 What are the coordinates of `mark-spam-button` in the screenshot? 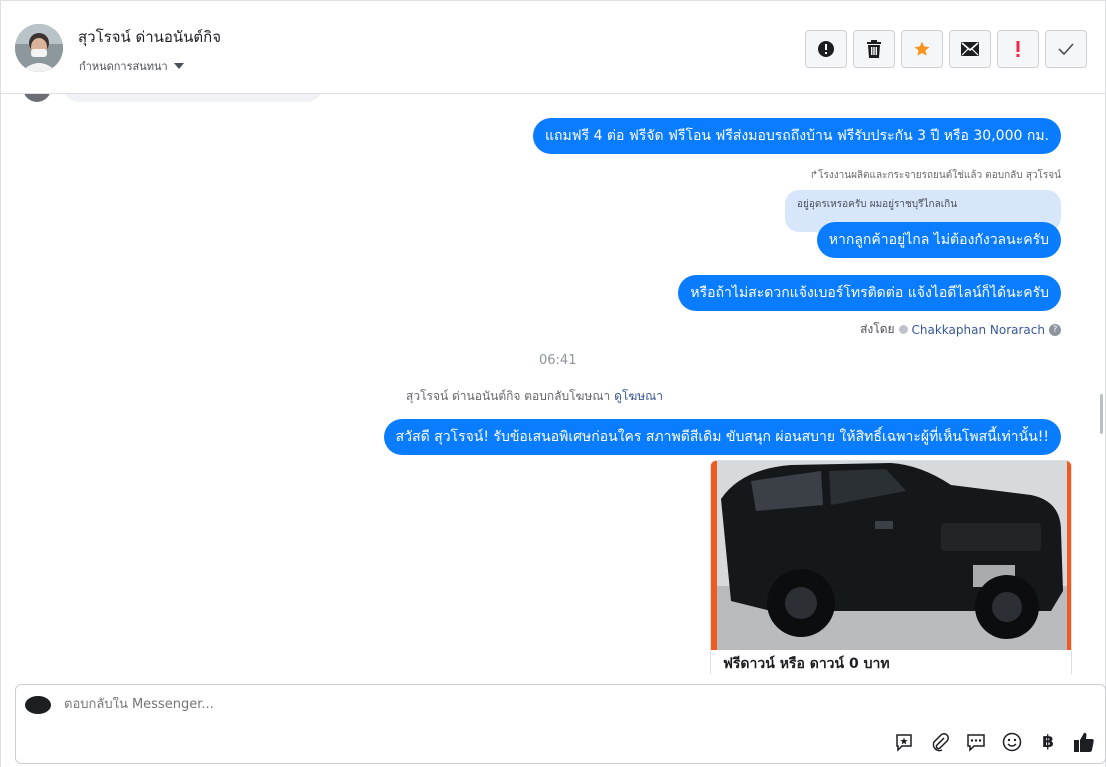 It's located at (826, 49).